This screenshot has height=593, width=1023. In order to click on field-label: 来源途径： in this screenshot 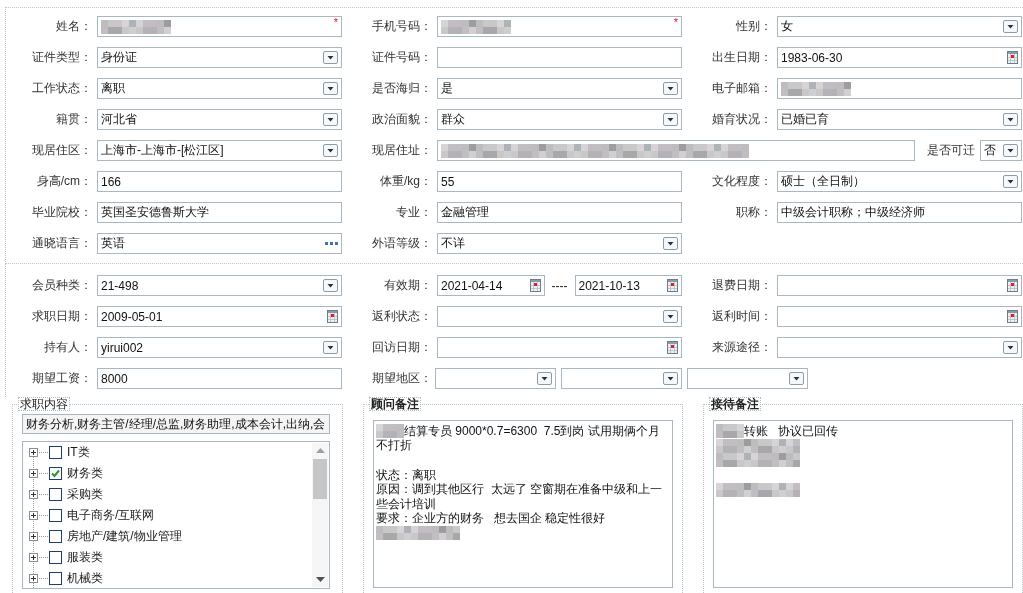, I will do `click(741, 347)`.